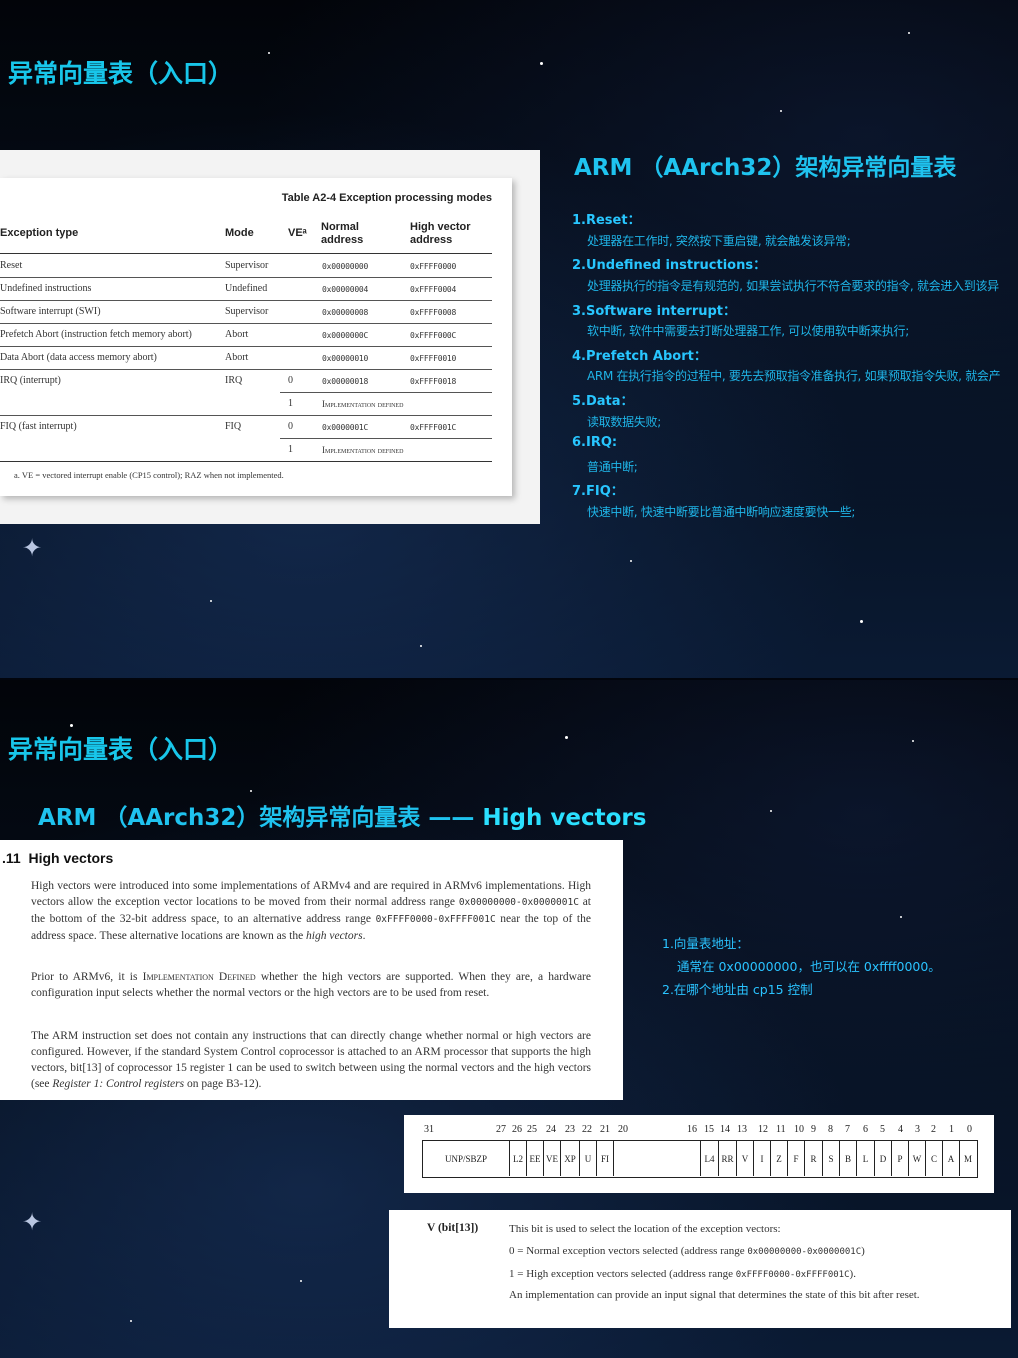 The image size is (1018, 1358). I want to click on sparkle-star: ✦, so click(32, 548).